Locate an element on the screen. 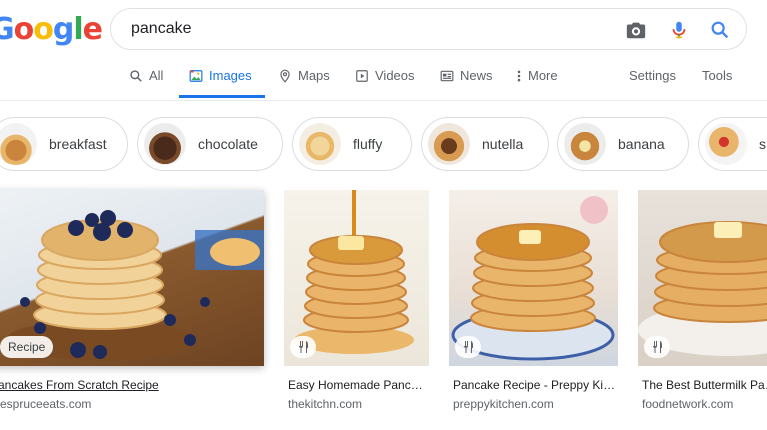 The image size is (767, 430). logo-letter: g is located at coordinates (63, 29).